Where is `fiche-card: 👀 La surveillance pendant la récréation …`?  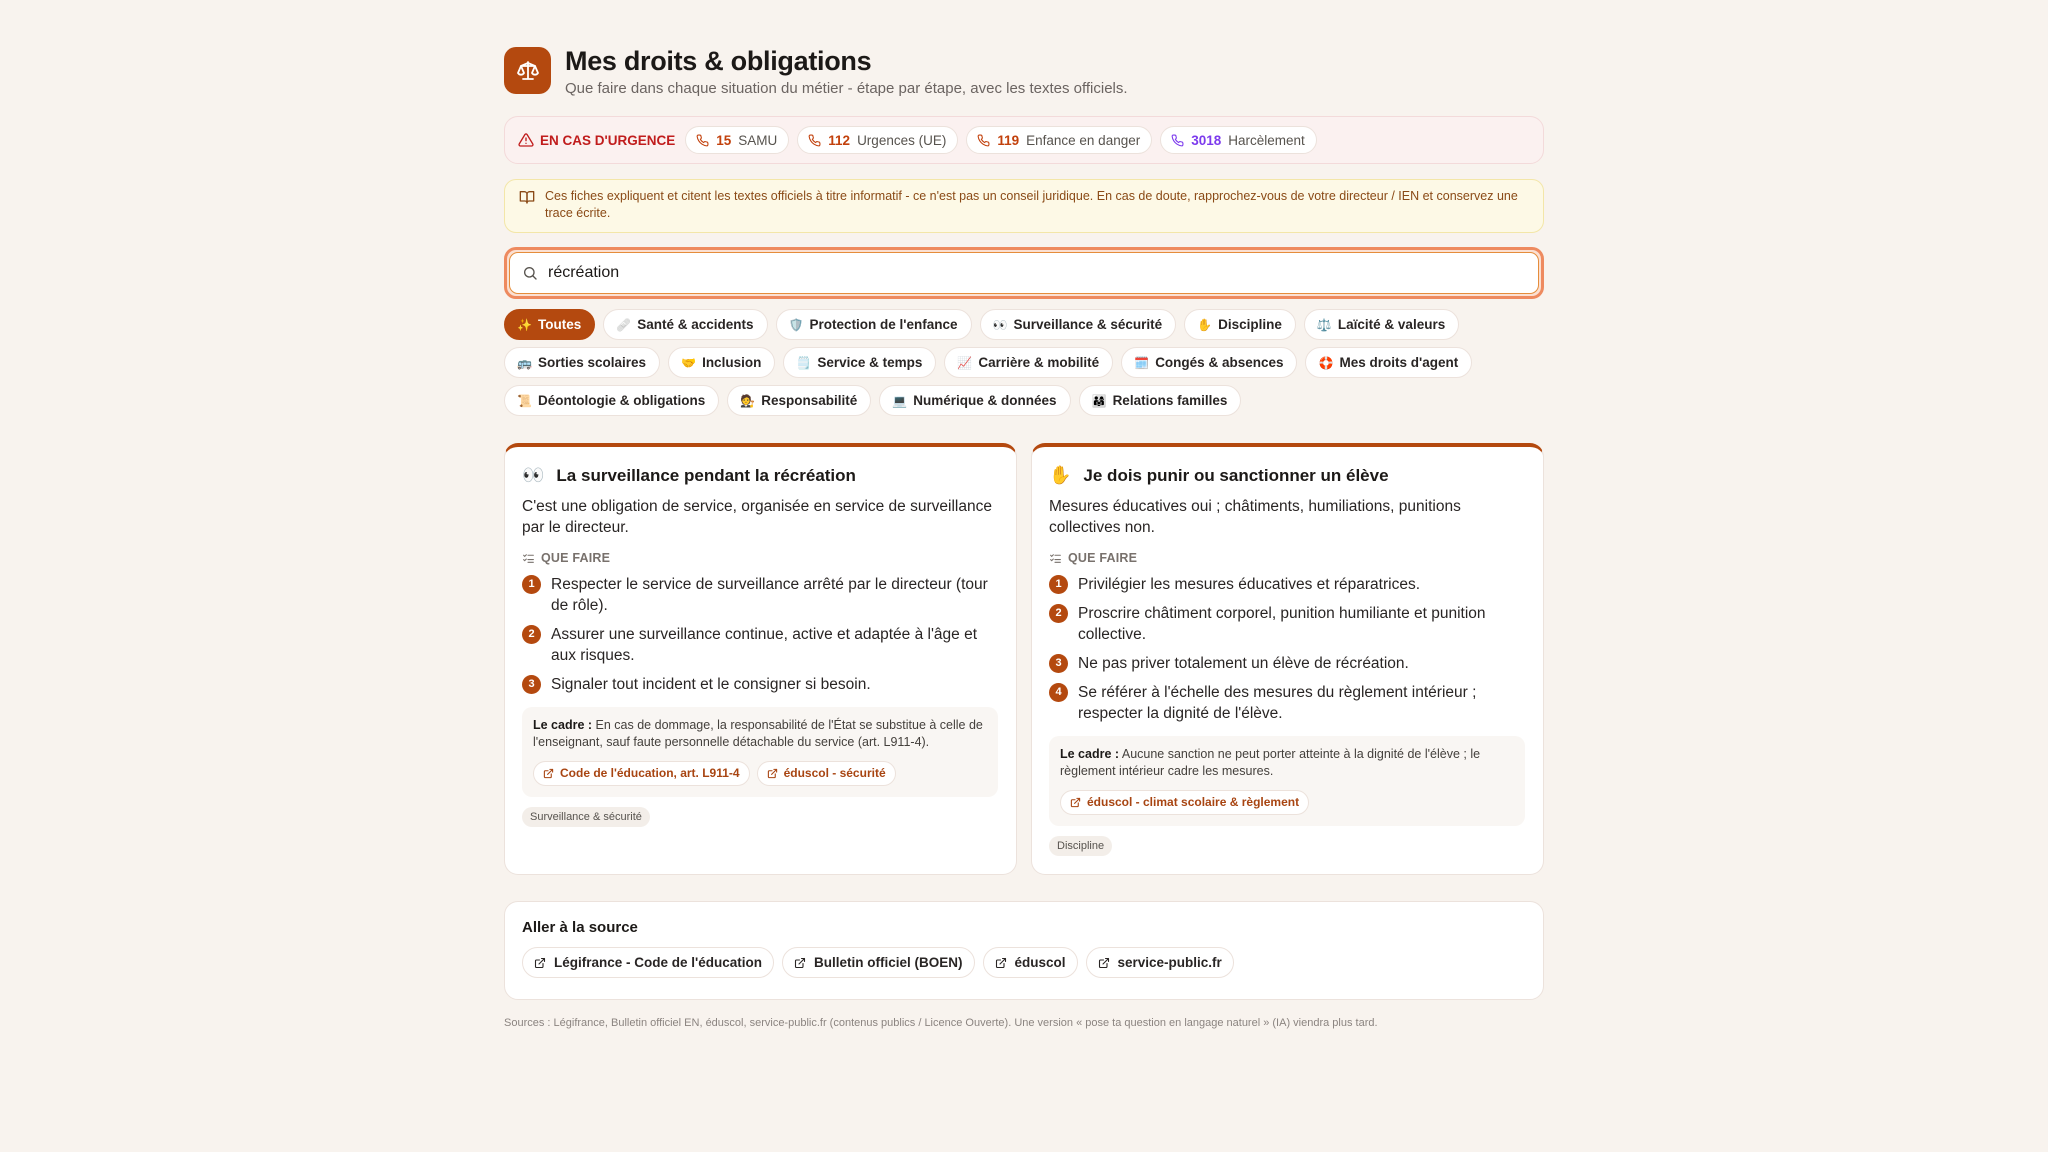
fiche-card: 👀 La surveillance pendant la récréation … is located at coordinates (760, 659).